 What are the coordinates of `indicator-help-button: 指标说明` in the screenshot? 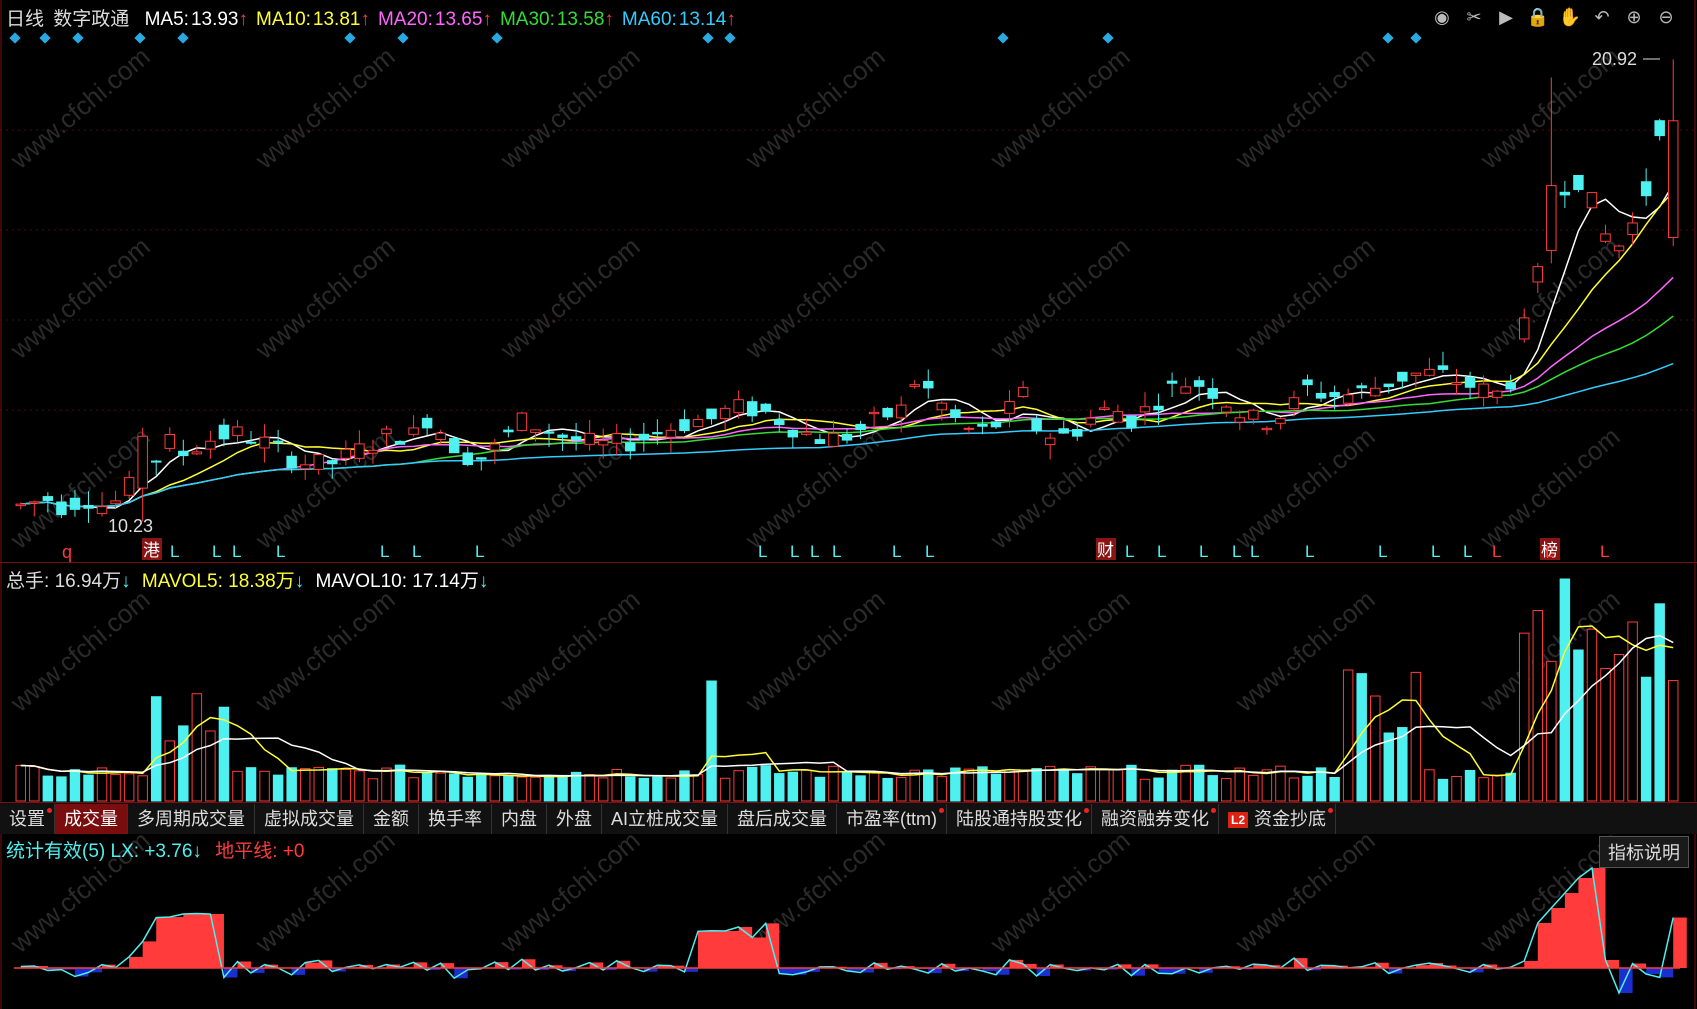 It's located at (1644, 852).